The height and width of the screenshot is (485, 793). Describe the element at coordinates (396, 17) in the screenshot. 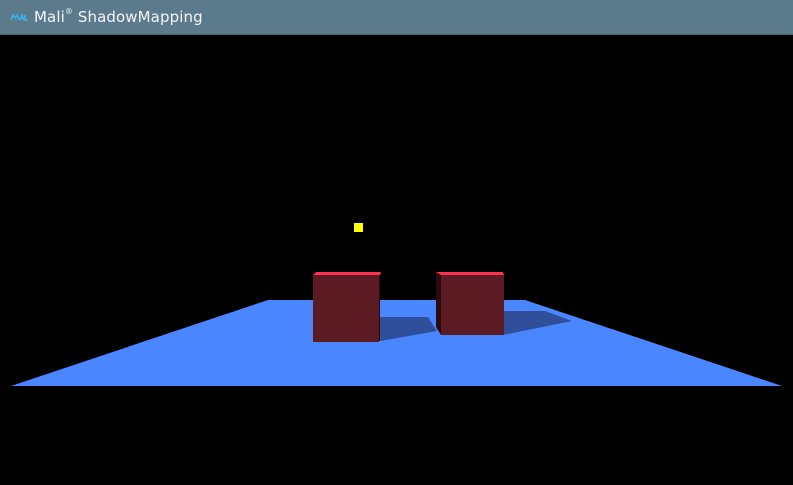

I see `title-bar: Mali® ShadowMapping` at that location.